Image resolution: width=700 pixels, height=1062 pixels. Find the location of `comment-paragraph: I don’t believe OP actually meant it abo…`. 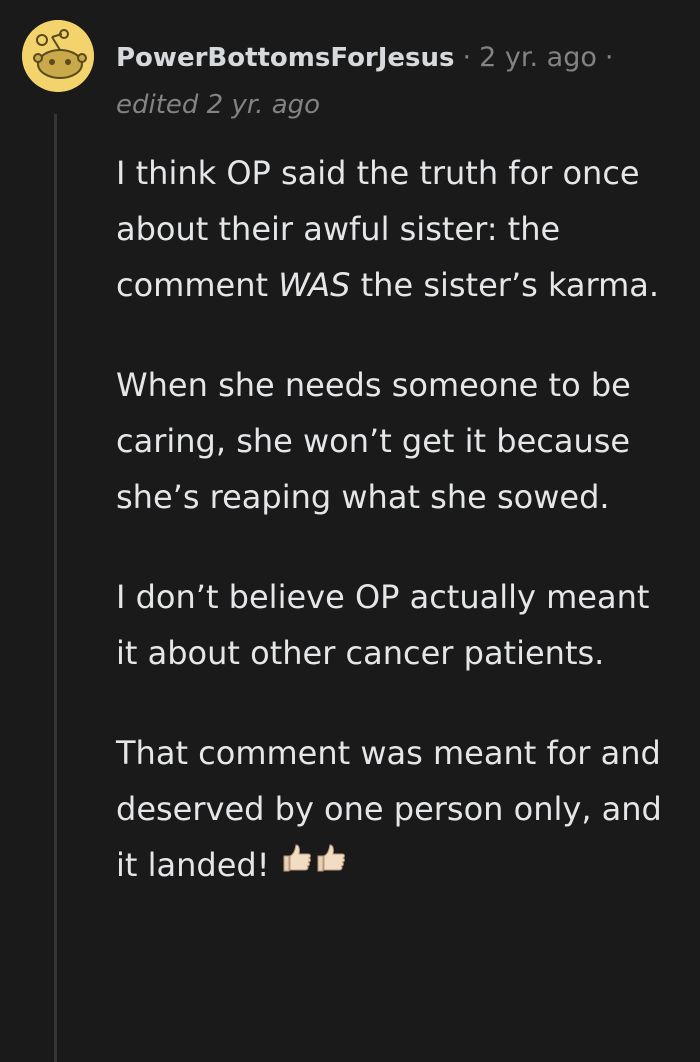

comment-paragraph: I don’t believe OP actually meant it abo… is located at coordinates (383, 625).